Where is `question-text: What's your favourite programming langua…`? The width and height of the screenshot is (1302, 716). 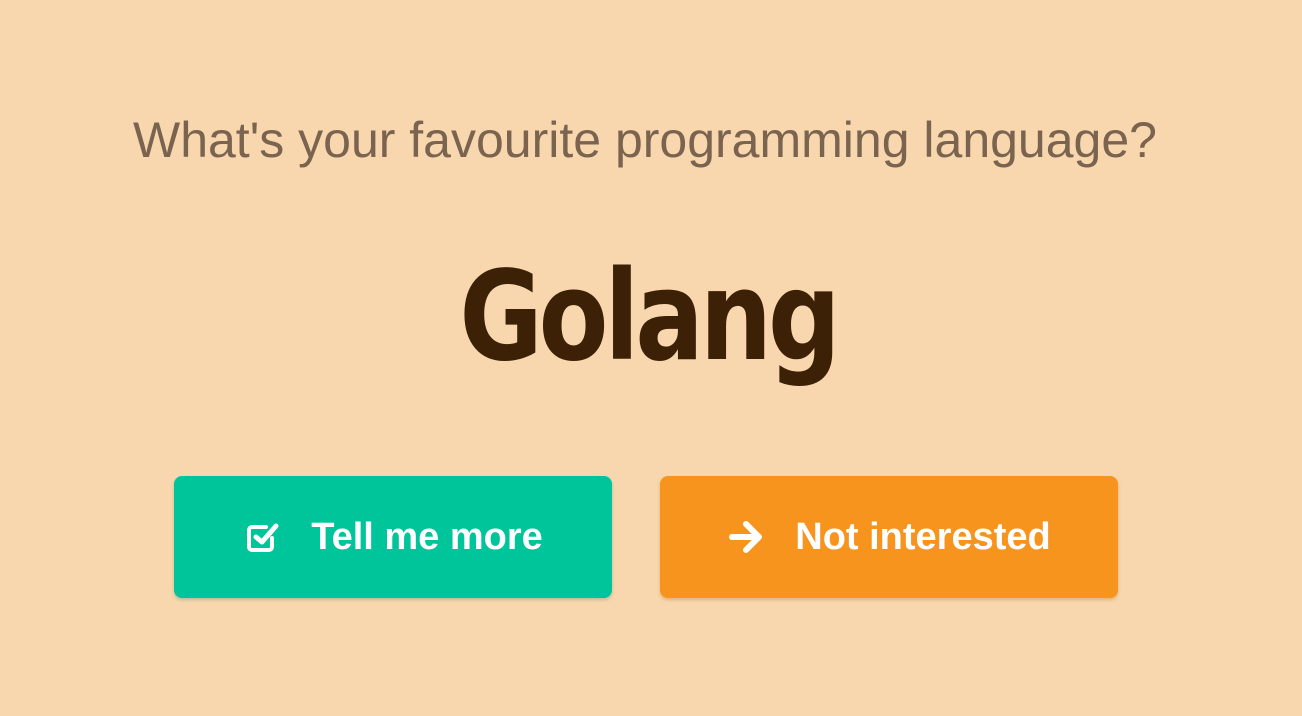
question-text: What's your favourite programming langua… is located at coordinates (645, 140).